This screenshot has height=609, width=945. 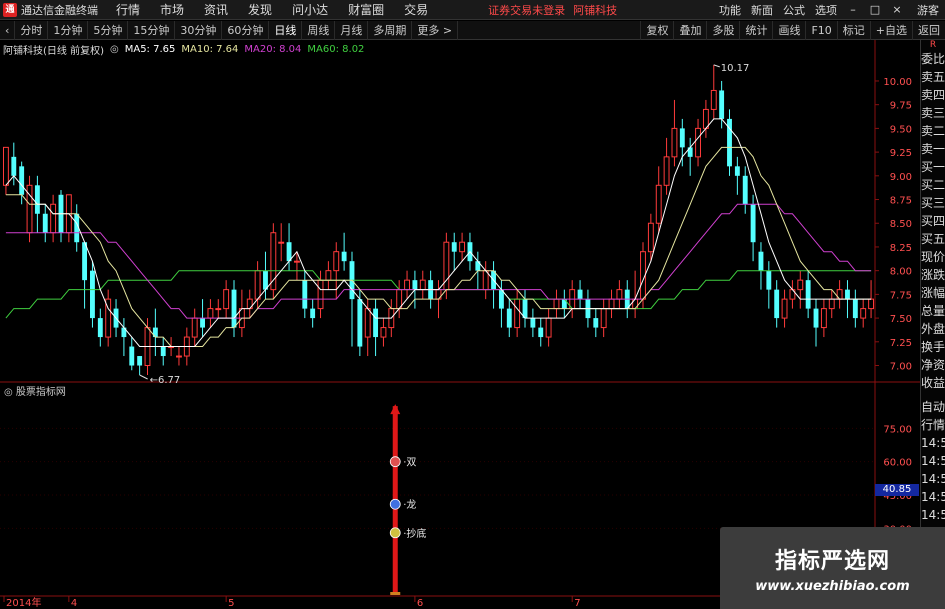 I want to click on login-notice: 证券交易未登录, so click(x=526, y=10).